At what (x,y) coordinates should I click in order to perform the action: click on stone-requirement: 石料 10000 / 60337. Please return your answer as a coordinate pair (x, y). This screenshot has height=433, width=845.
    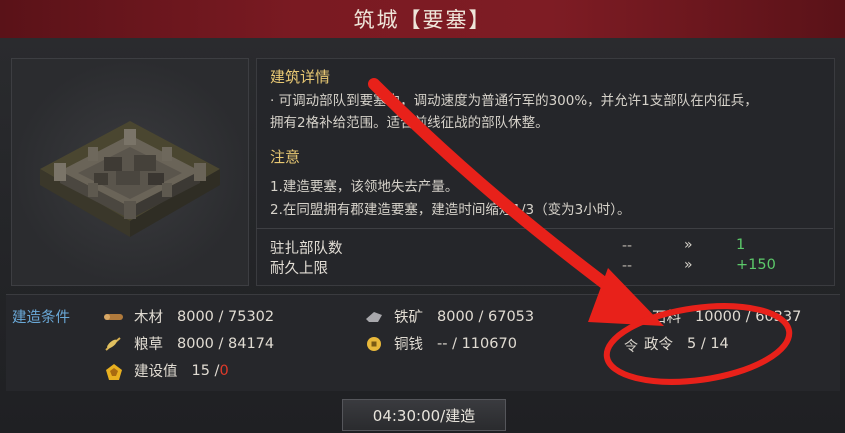
    Looking at the image, I should click on (711, 316).